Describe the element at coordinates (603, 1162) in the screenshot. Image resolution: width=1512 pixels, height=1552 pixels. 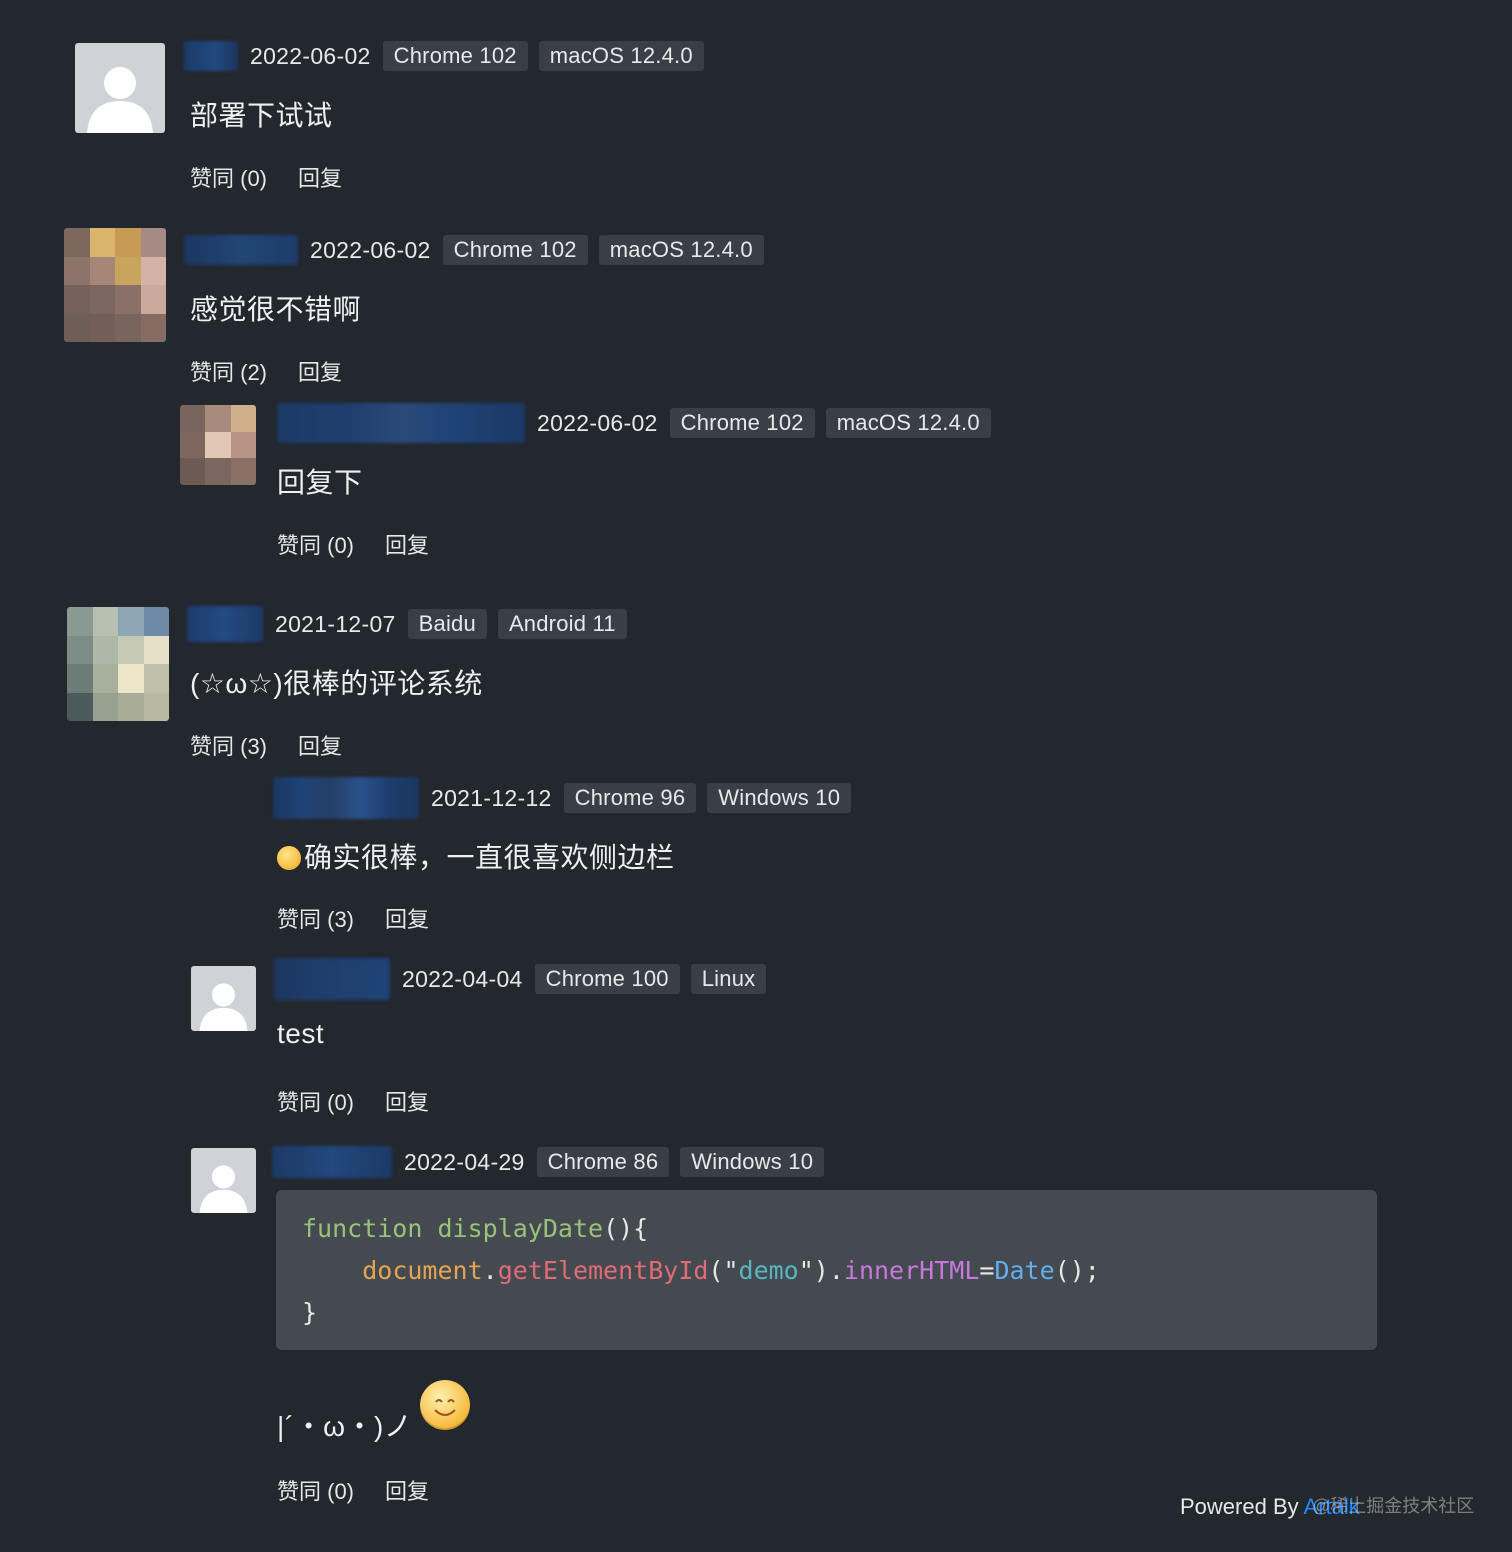
I see `browser-badge: Chrome 86` at that location.